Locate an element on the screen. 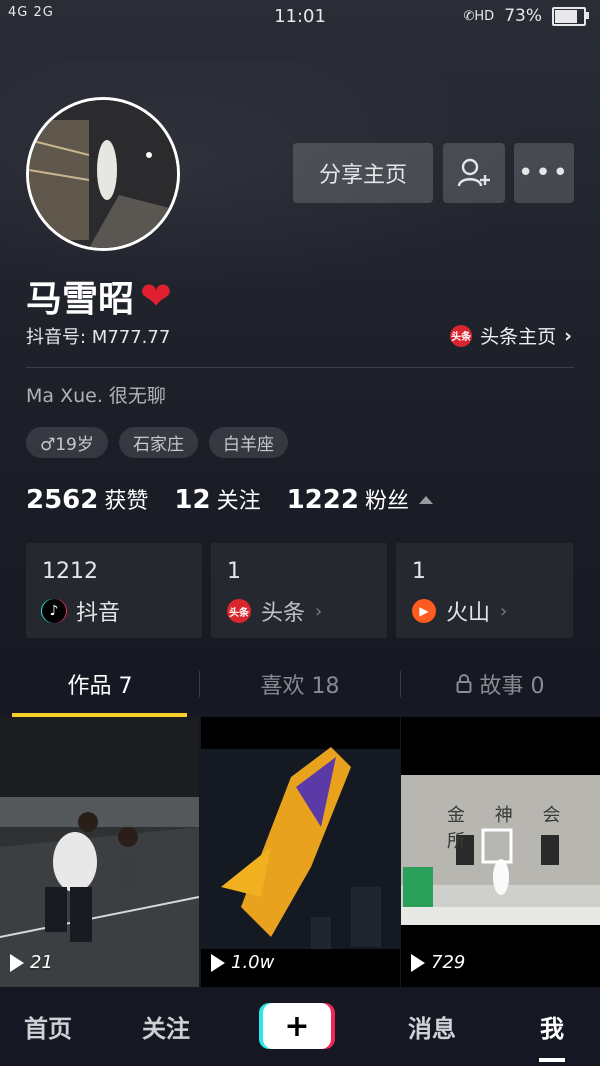 This screenshot has height=1066, width=600. tab-stories: 故事 0 is located at coordinates (500, 684).